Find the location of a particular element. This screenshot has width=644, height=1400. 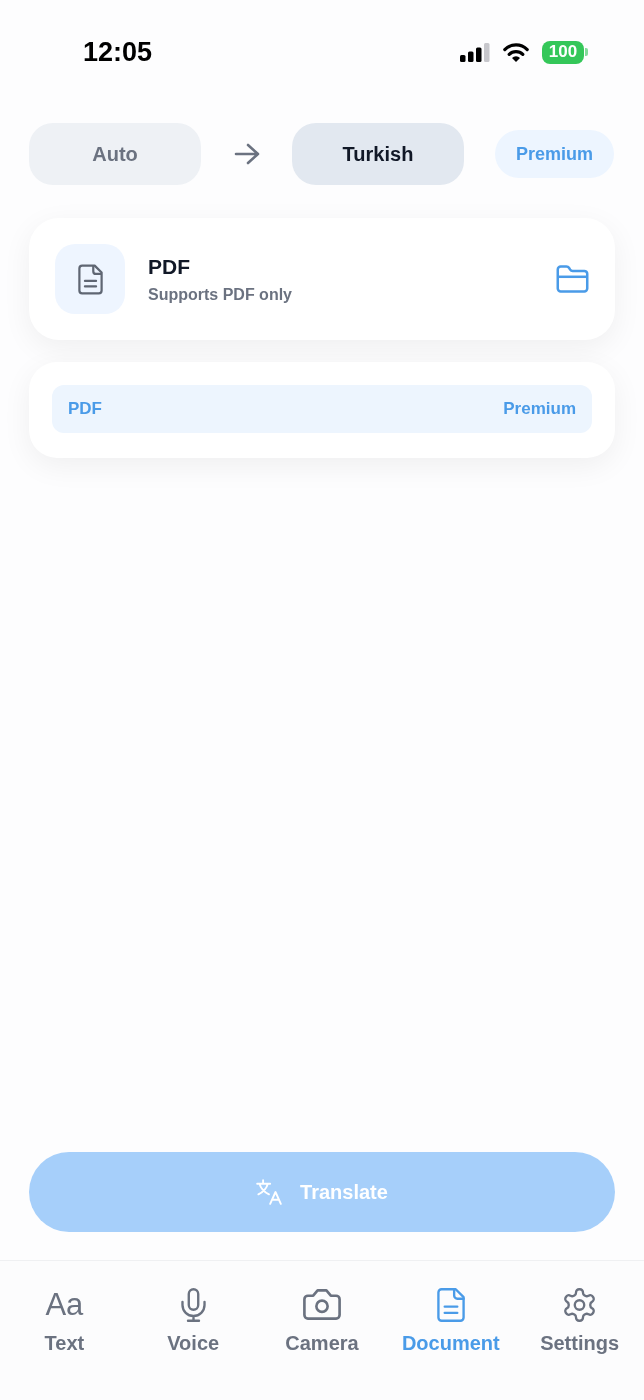

letters-icon: Aa is located at coordinates (64, 1305).